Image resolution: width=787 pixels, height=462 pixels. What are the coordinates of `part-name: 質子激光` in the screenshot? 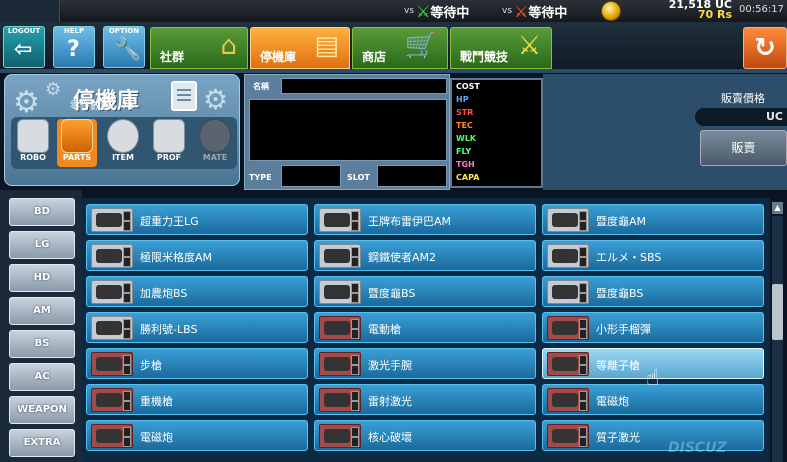 It's located at (618, 437).